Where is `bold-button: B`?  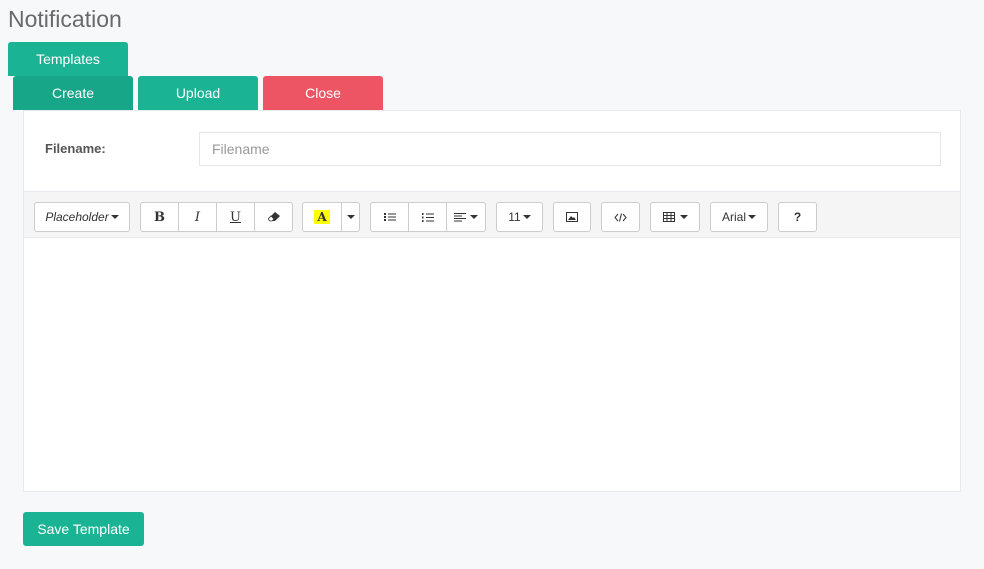
bold-button: B is located at coordinates (159, 217).